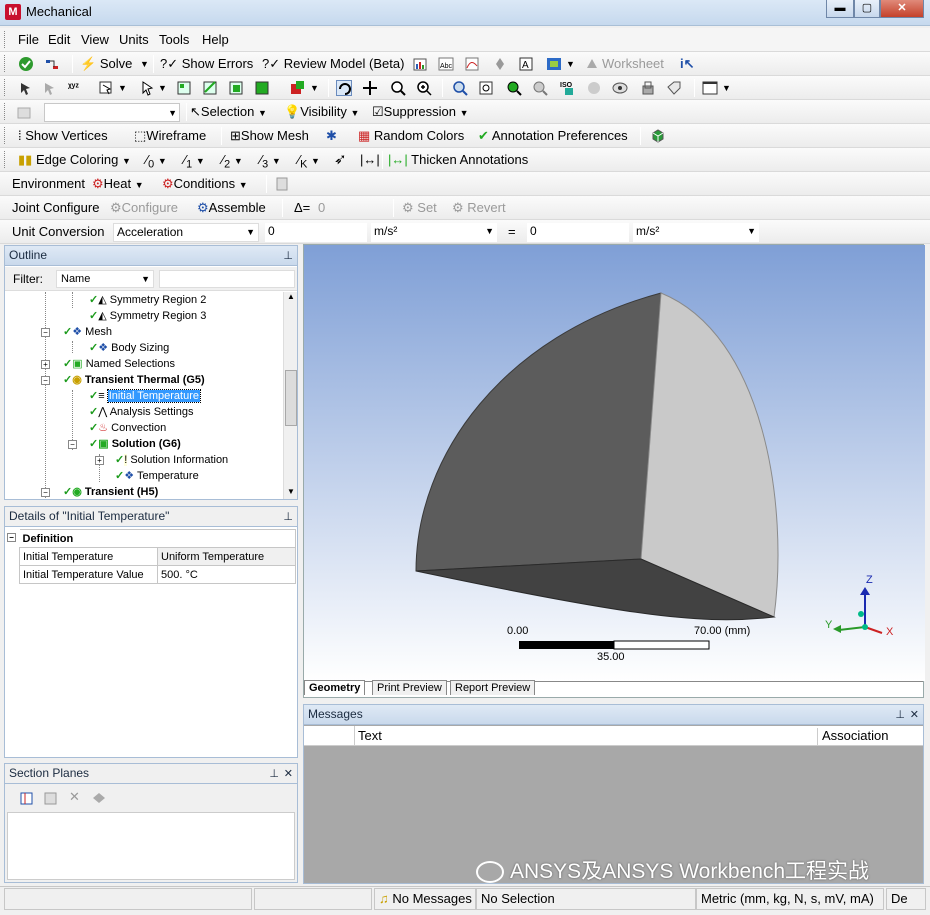 This screenshot has width=930, height=915. Describe the element at coordinates (112, 112) in the screenshot. I see `named-selection-combo: ▼` at that location.